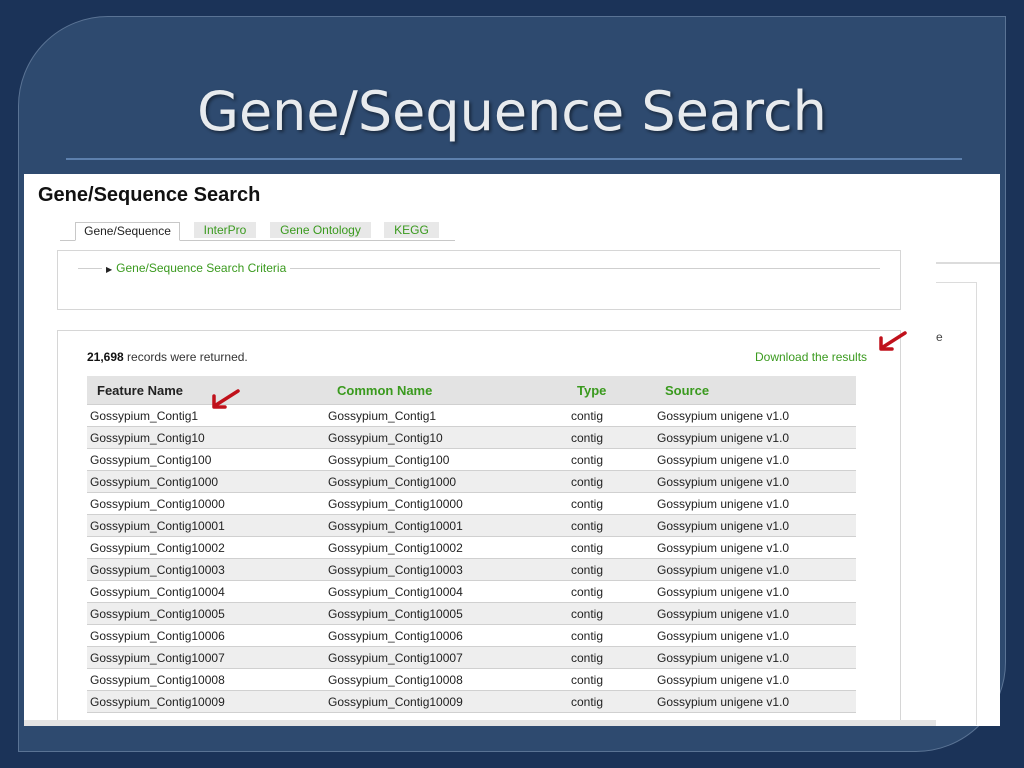 This screenshot has height=768, width=1024. I want to click on feature-name-cell: Gossypium_Contig10, so click(206, 437).